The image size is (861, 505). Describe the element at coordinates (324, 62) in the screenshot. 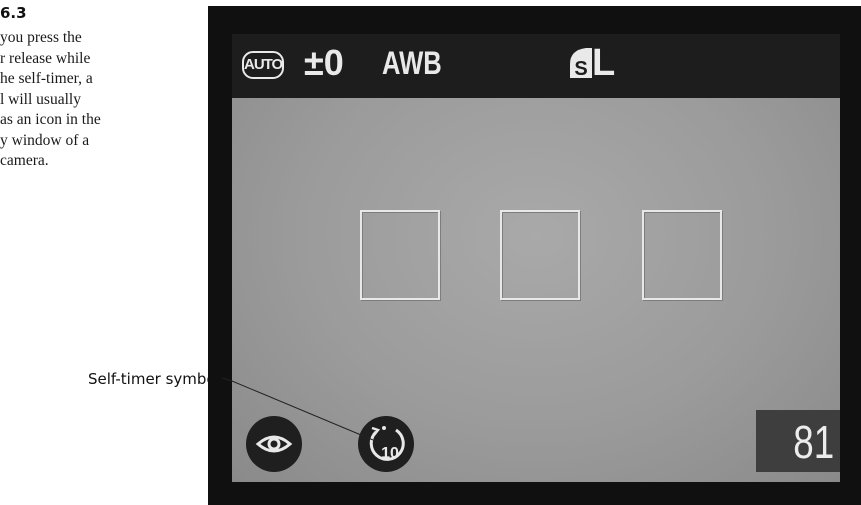

I see `exposure-compensation: ±0` at that location.